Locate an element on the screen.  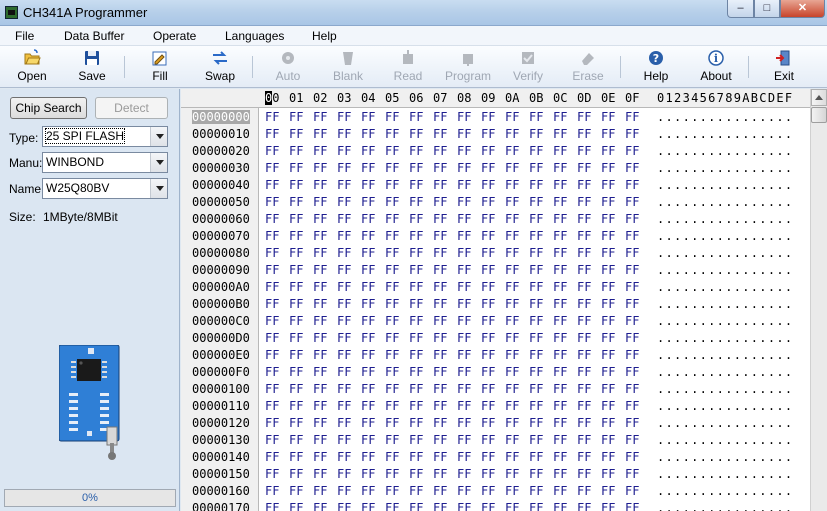
verify-button: Verify is located at coordinates (528, 67).